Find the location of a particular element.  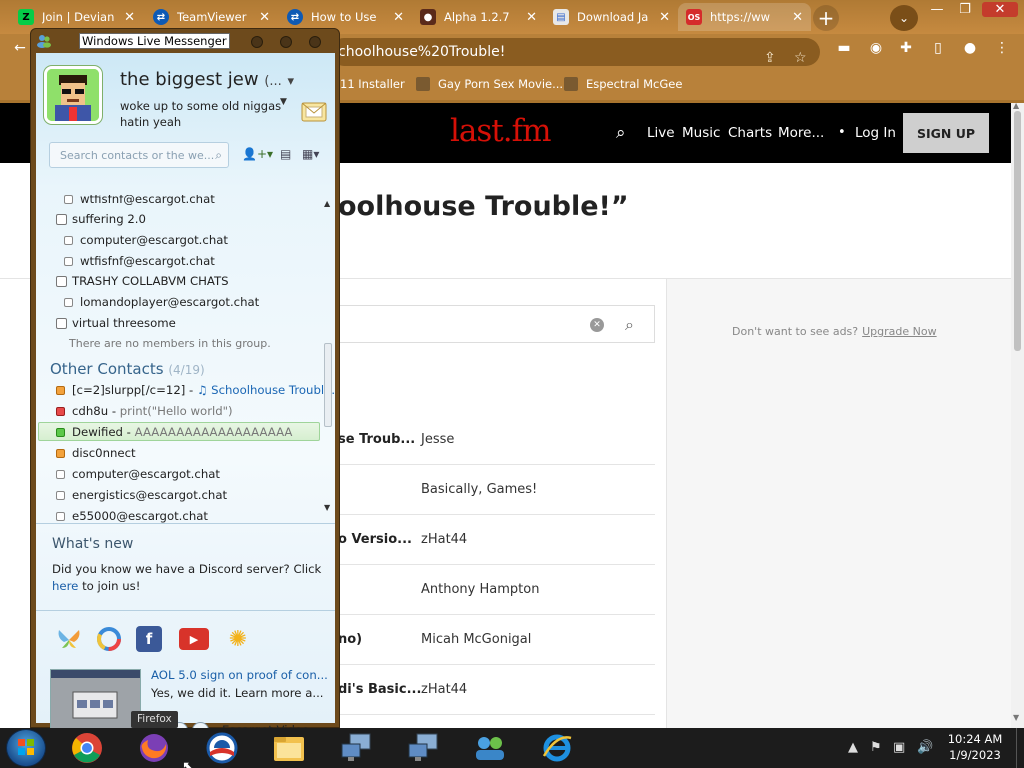

explorer-taskbar-button is located at coordinates (289, 748).